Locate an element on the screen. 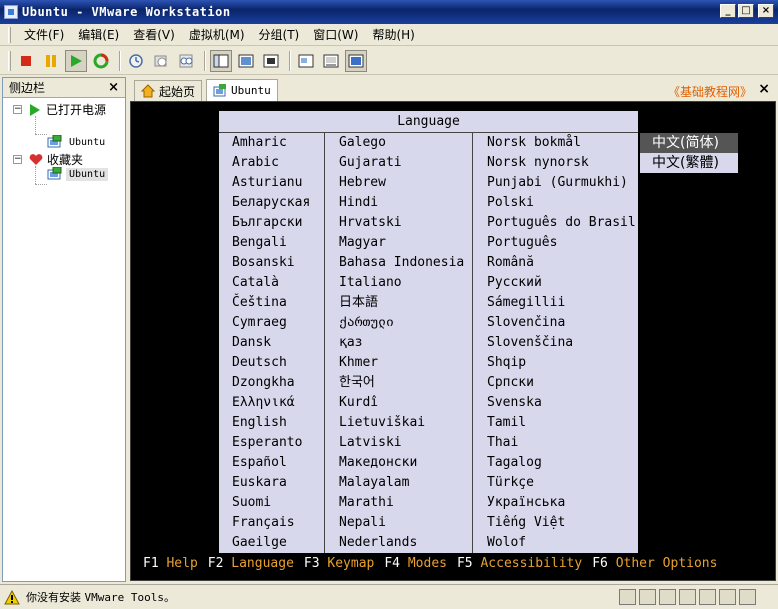 This screenshot has height=609, width=778. language-option: Slovenščina is located at coordinates (530, 343).